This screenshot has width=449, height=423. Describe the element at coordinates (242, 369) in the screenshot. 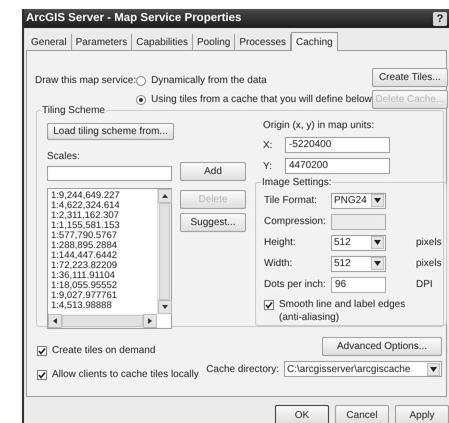

I see `field-label: Cache directory:` at that location.